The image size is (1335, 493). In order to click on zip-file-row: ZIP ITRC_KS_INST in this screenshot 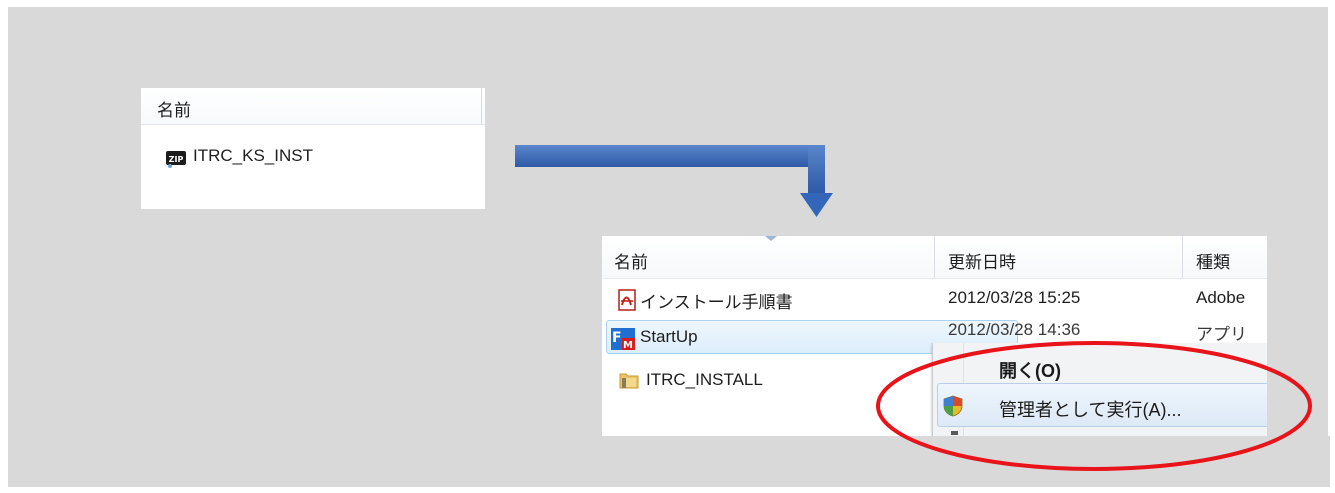, I will do `click(311, 158)`.